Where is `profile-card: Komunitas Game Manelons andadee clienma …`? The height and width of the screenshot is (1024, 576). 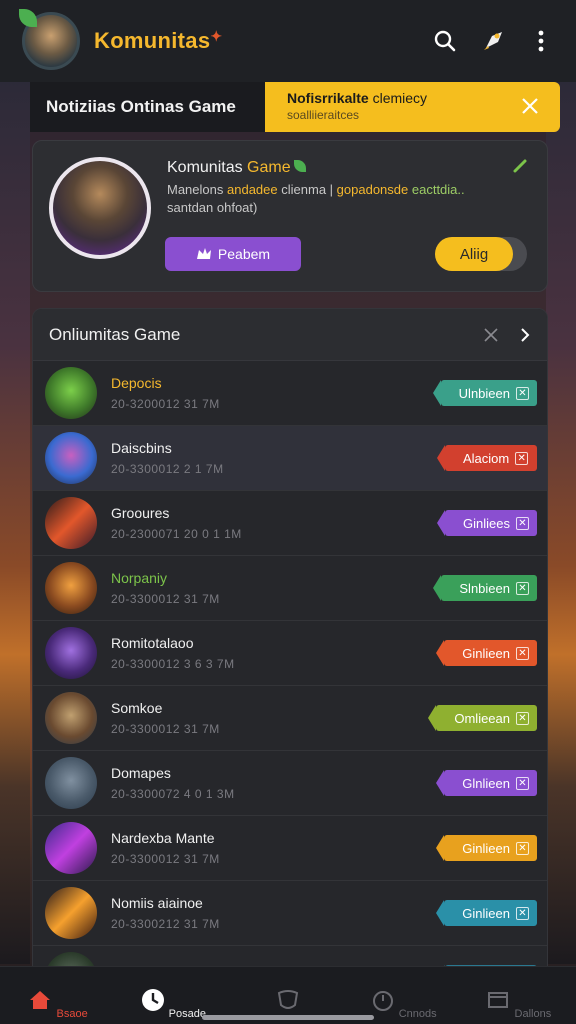 profile-card: Komunitas Game Manelons andadee clienma … is located at coordinates (290, 216).